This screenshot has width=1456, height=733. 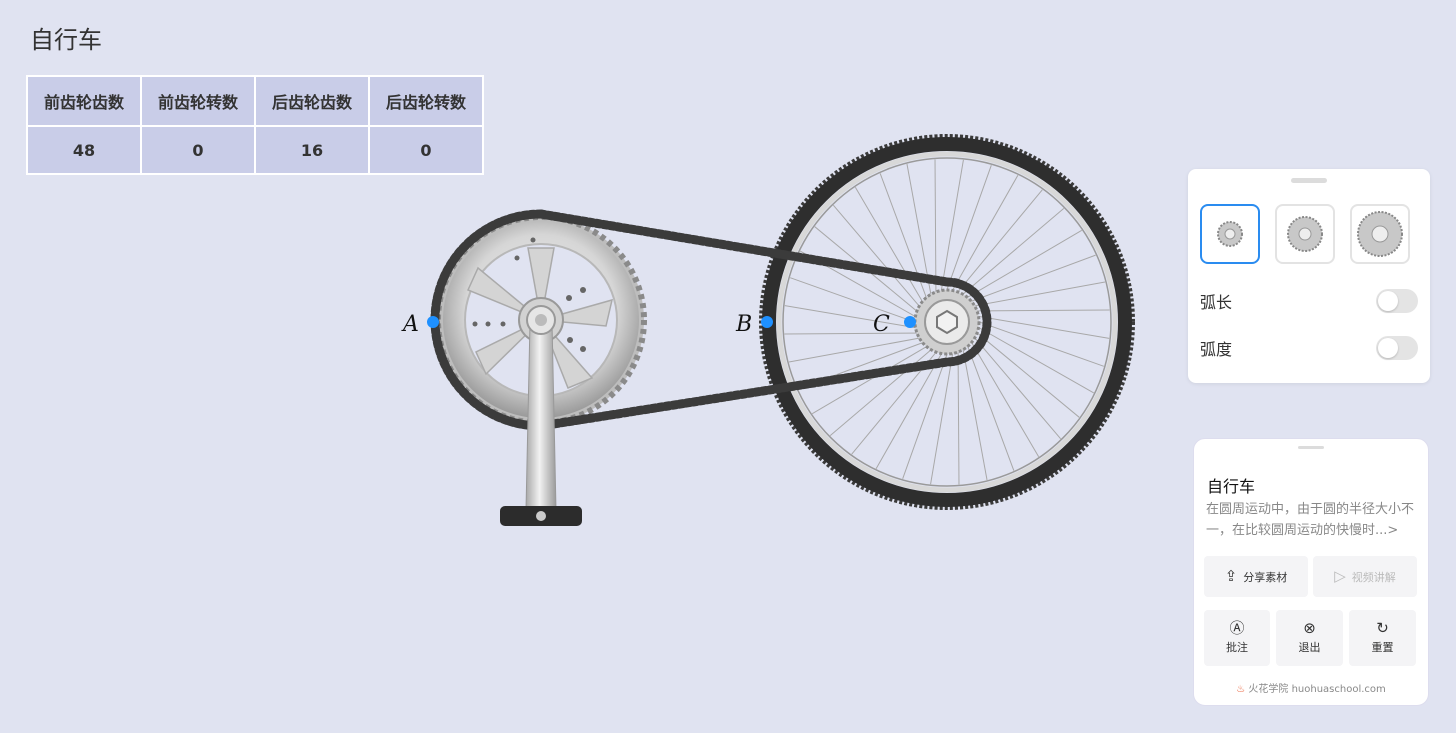 I want to click on share-button: ⇪ 分享素材, so click(x=1256, y=576).